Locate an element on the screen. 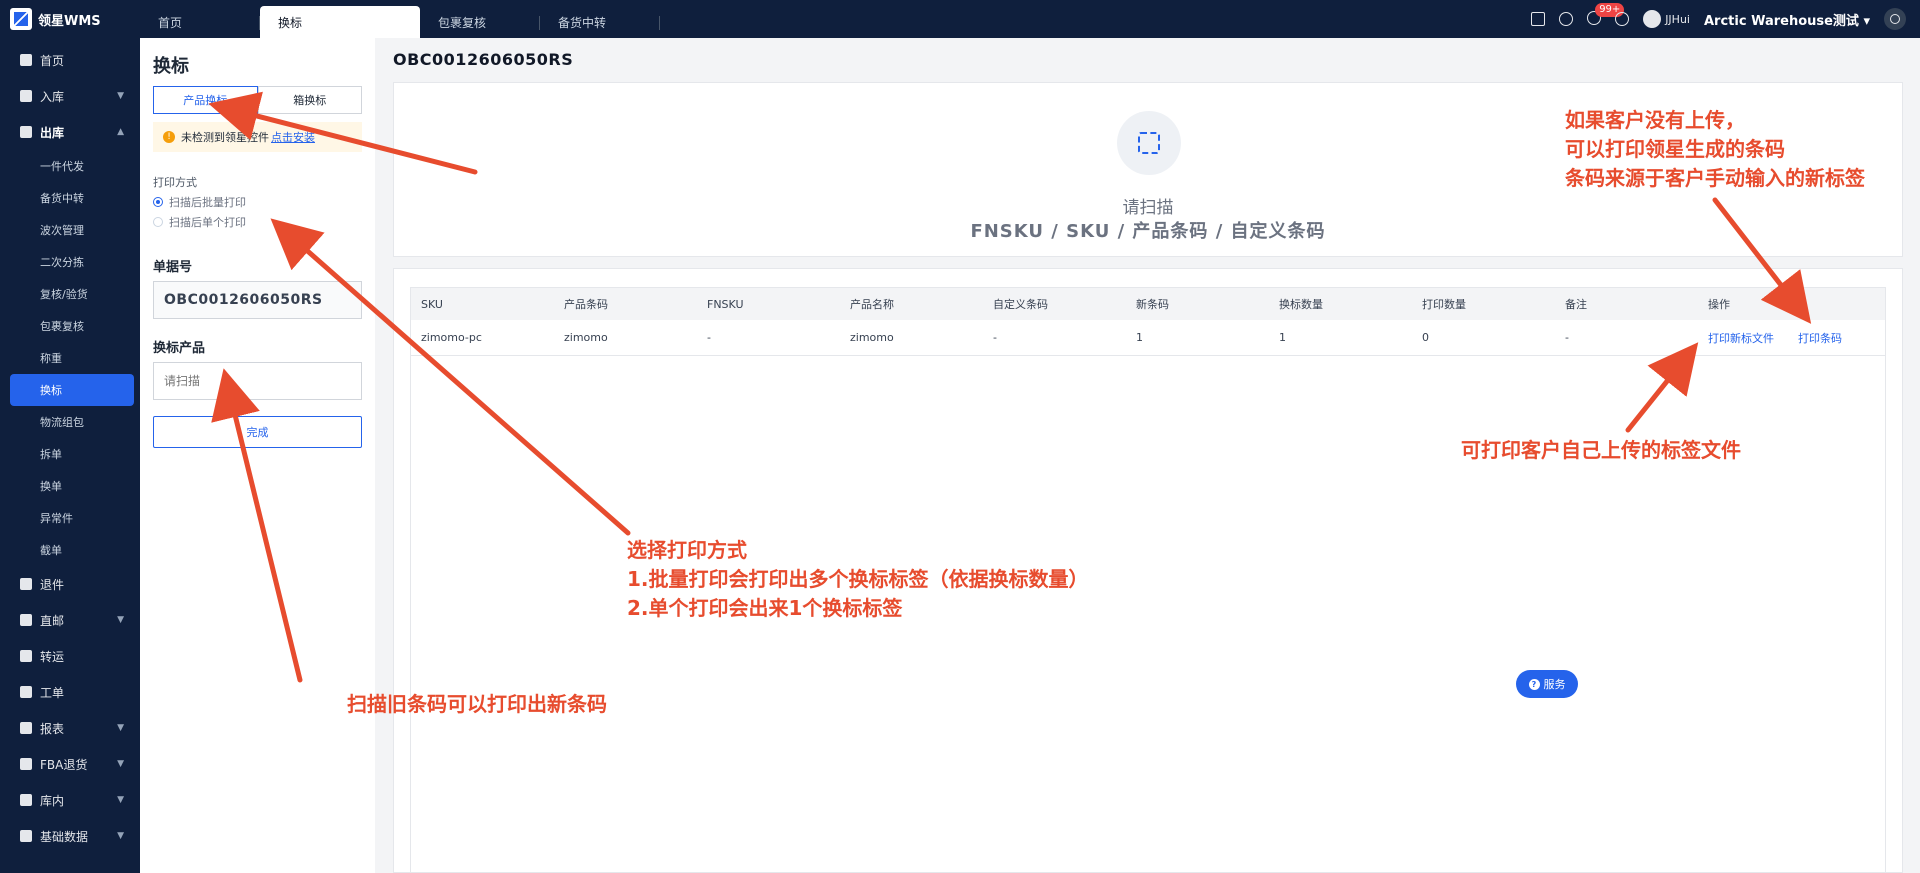 Image resolution: width=1920 pixels, height=873 pixels. cell-custom-barcode: - is located at coordinates (995, 337).